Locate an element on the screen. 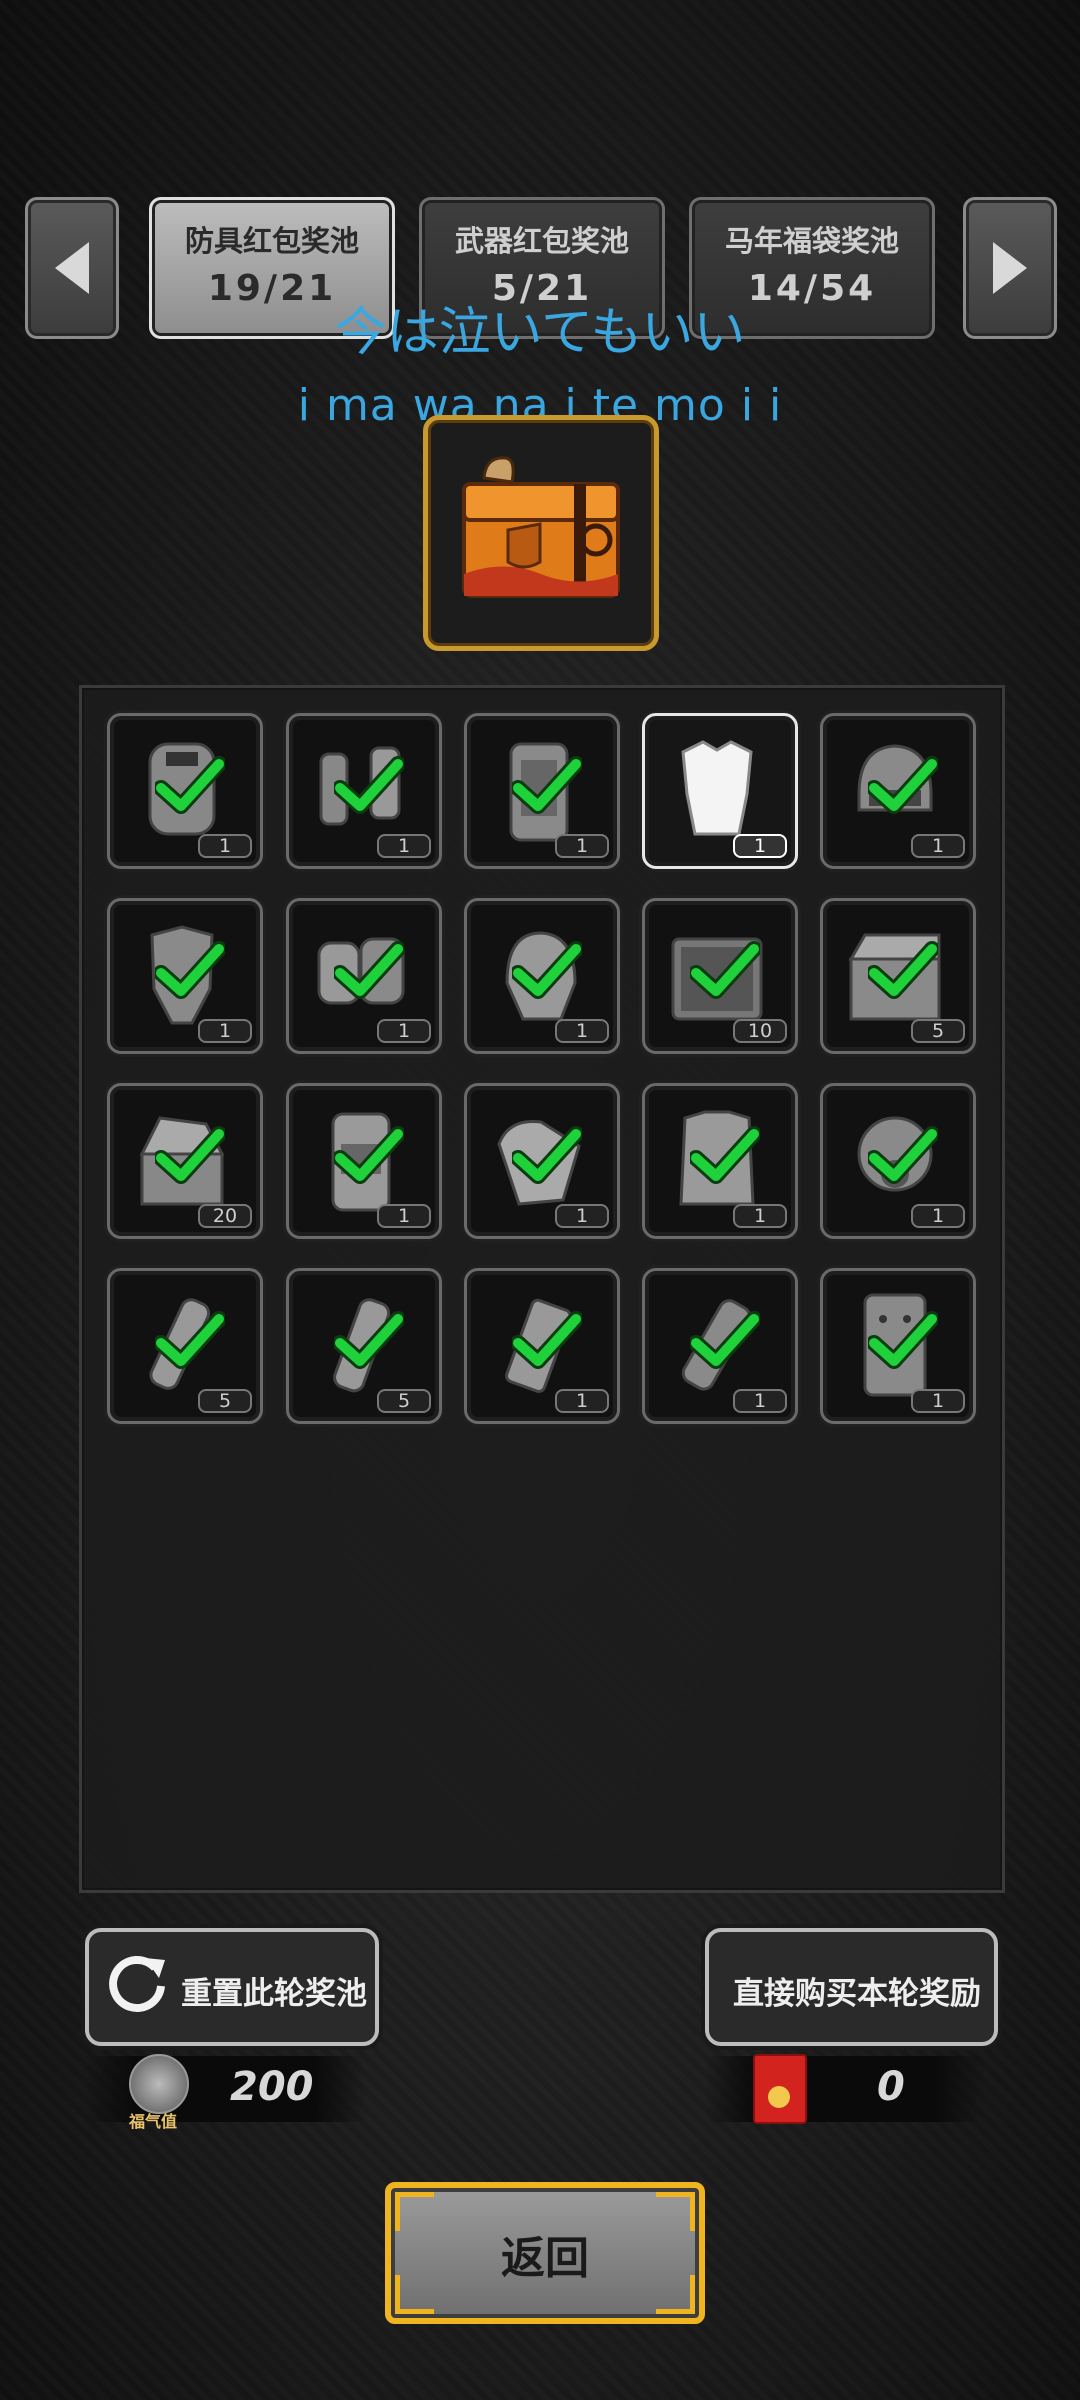 The height and width of the screenshot is (2400, 1080). reward-chest is located at coordinates (541, 533).